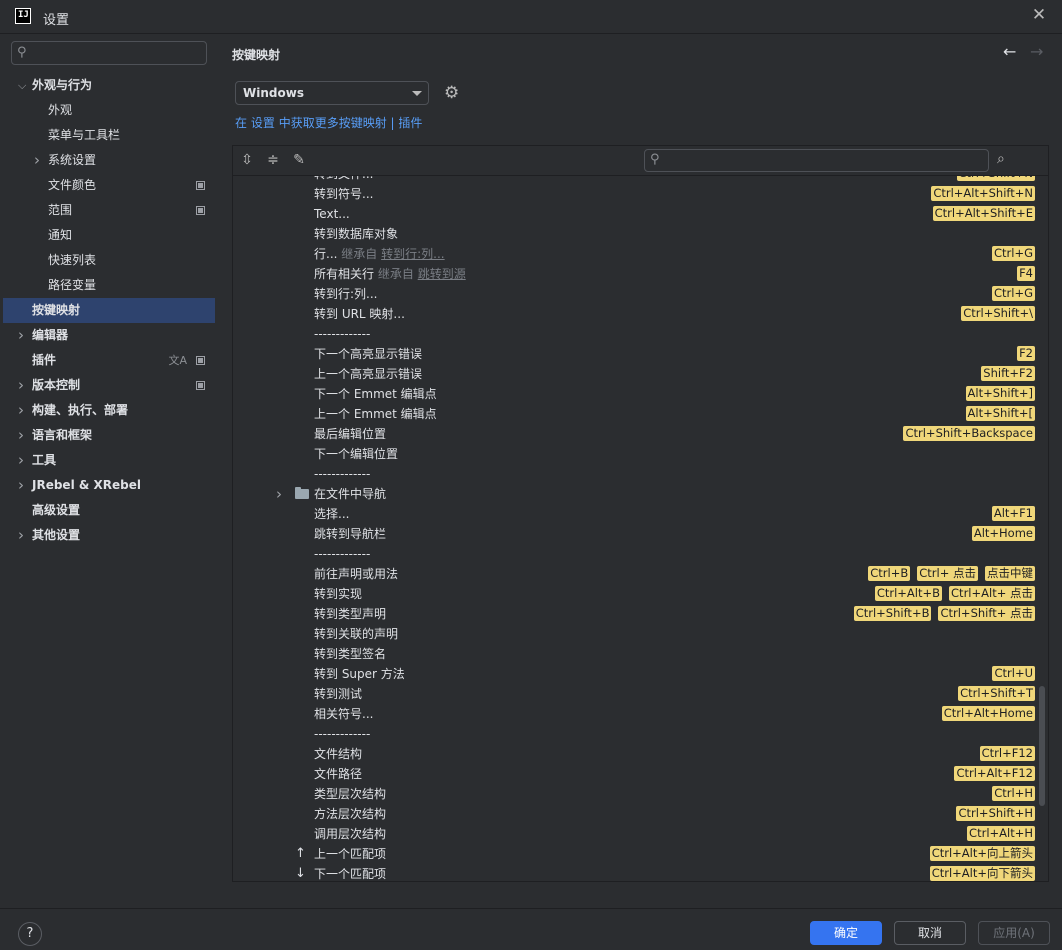  Describe the element at coordinates (637, 394) in the screenshot. I see `action-row: 下一个 Emmet 编辑点 Alt+Shift+]` at that location.